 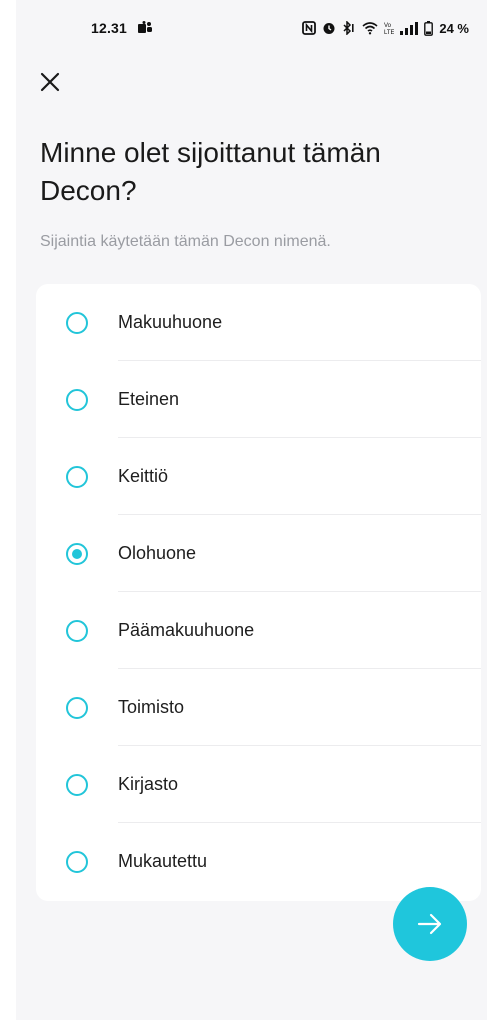 What do you see at coordinates (163, 861) in the screenshot?
I see `option-label: Mukautettu` at bounding box center [163, 861].